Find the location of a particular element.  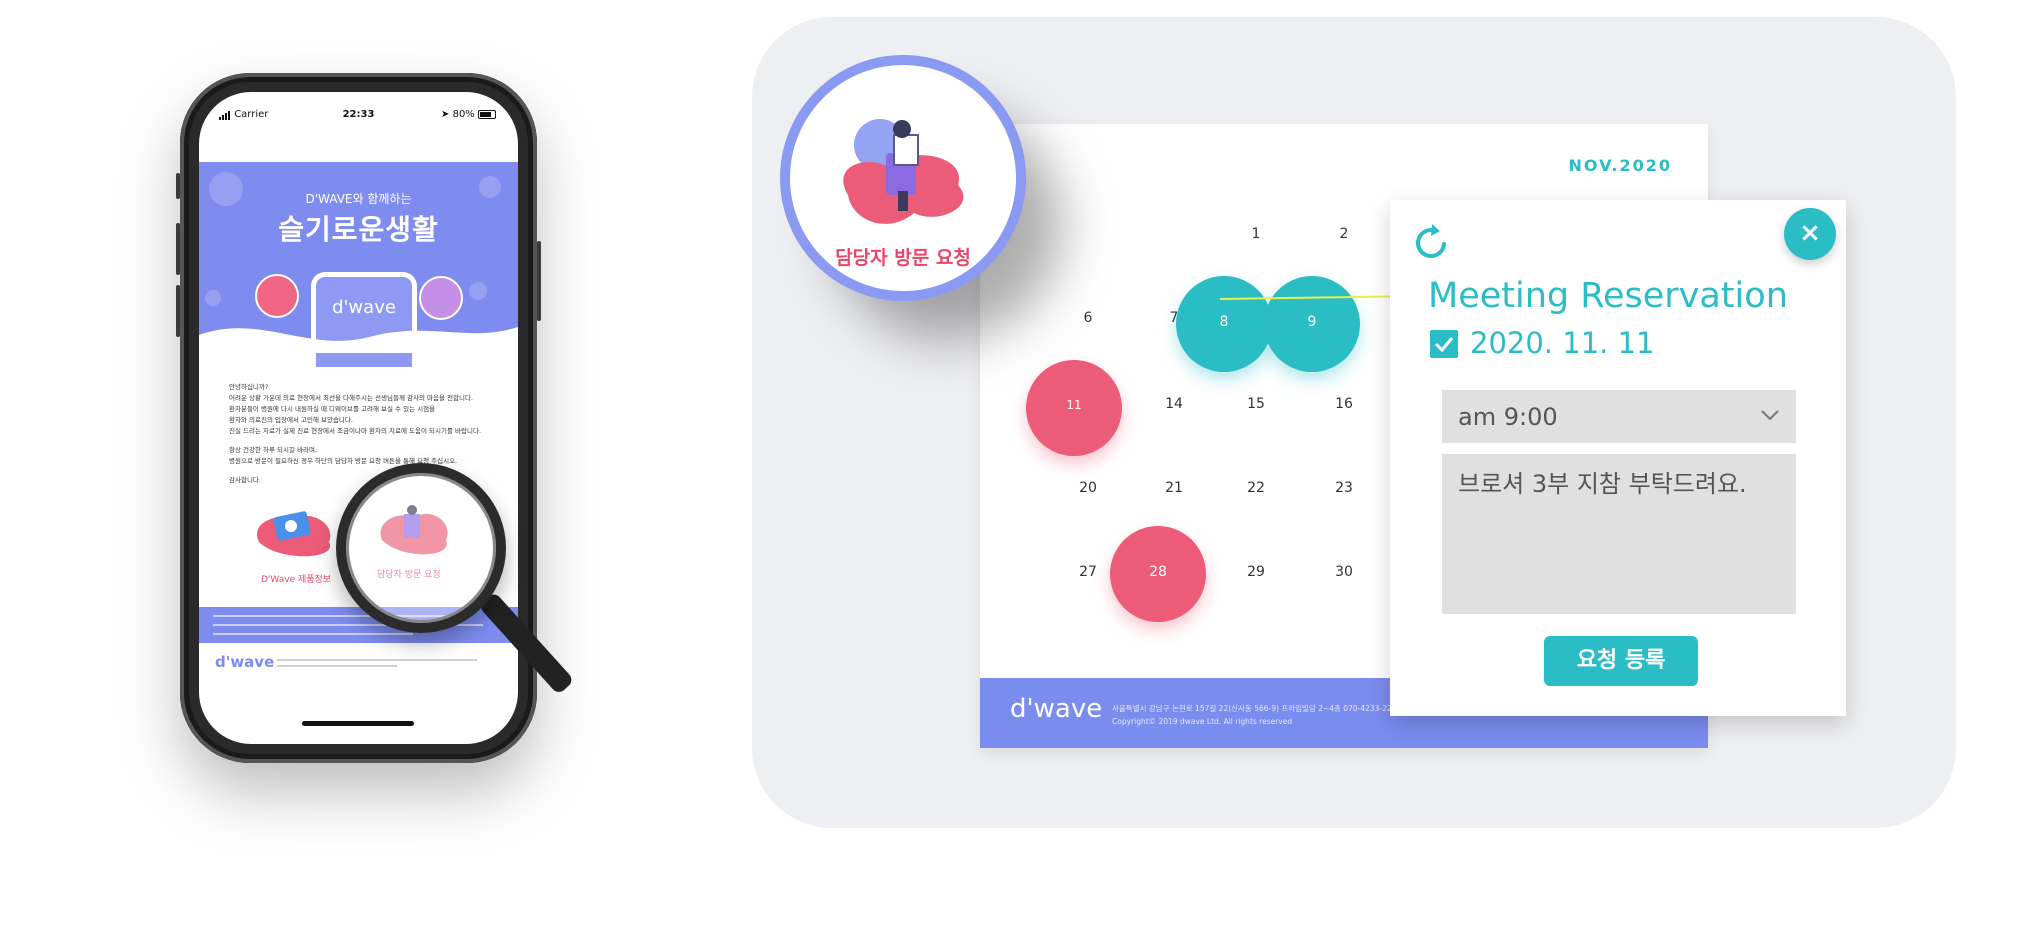

notice-line is located at coordinates (313, 634).